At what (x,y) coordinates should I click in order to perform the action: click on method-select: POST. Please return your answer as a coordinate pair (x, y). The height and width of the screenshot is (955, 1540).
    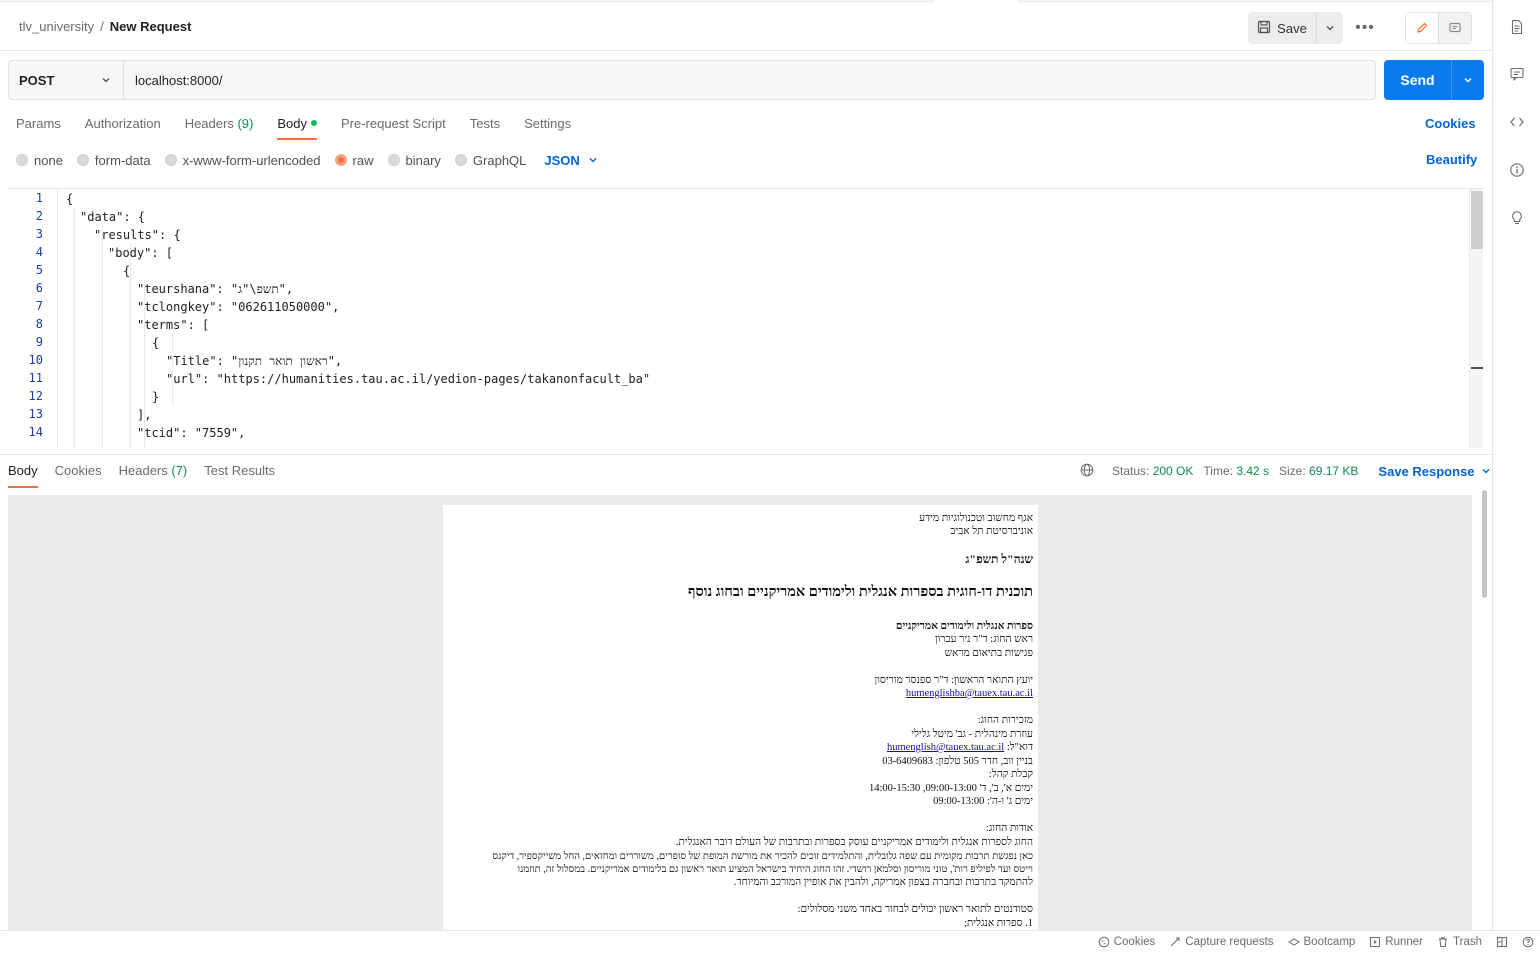
    Looking at the image, I should click on (66, 80).